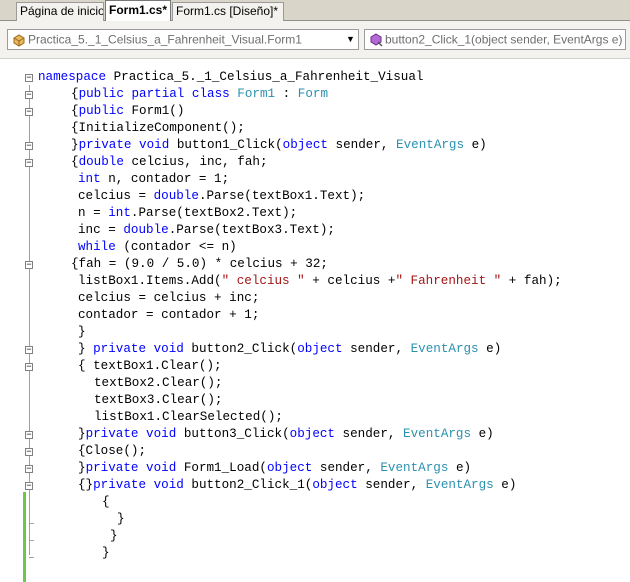 The image size is (630, 582). I want to click on code-line: celcius = double.Parse(textBox1.Text);, so click(315, 196).